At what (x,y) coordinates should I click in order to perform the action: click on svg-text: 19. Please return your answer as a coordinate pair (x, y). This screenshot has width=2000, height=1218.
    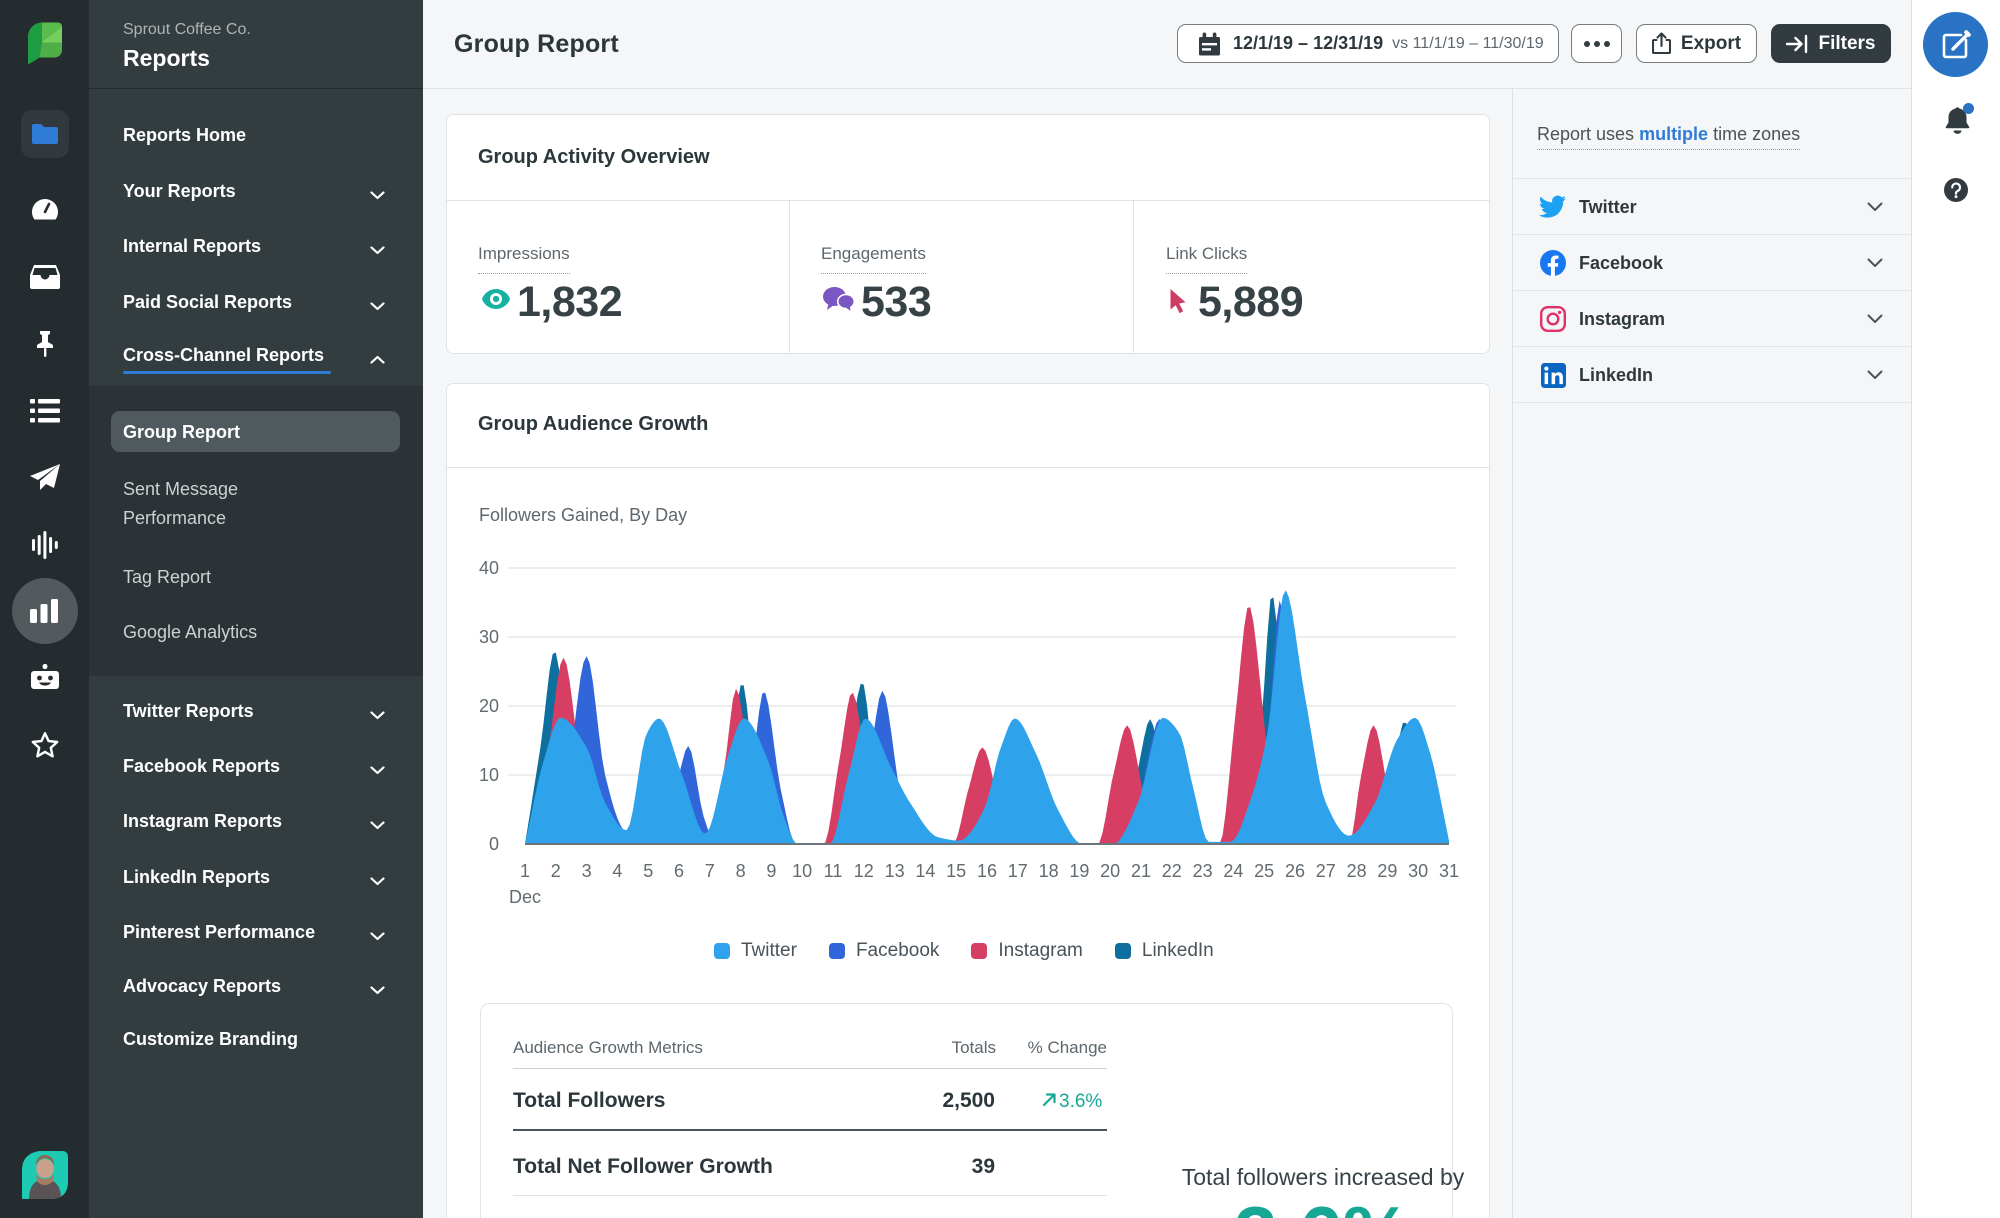
    Looking at the image, I should click on (1079, 871).